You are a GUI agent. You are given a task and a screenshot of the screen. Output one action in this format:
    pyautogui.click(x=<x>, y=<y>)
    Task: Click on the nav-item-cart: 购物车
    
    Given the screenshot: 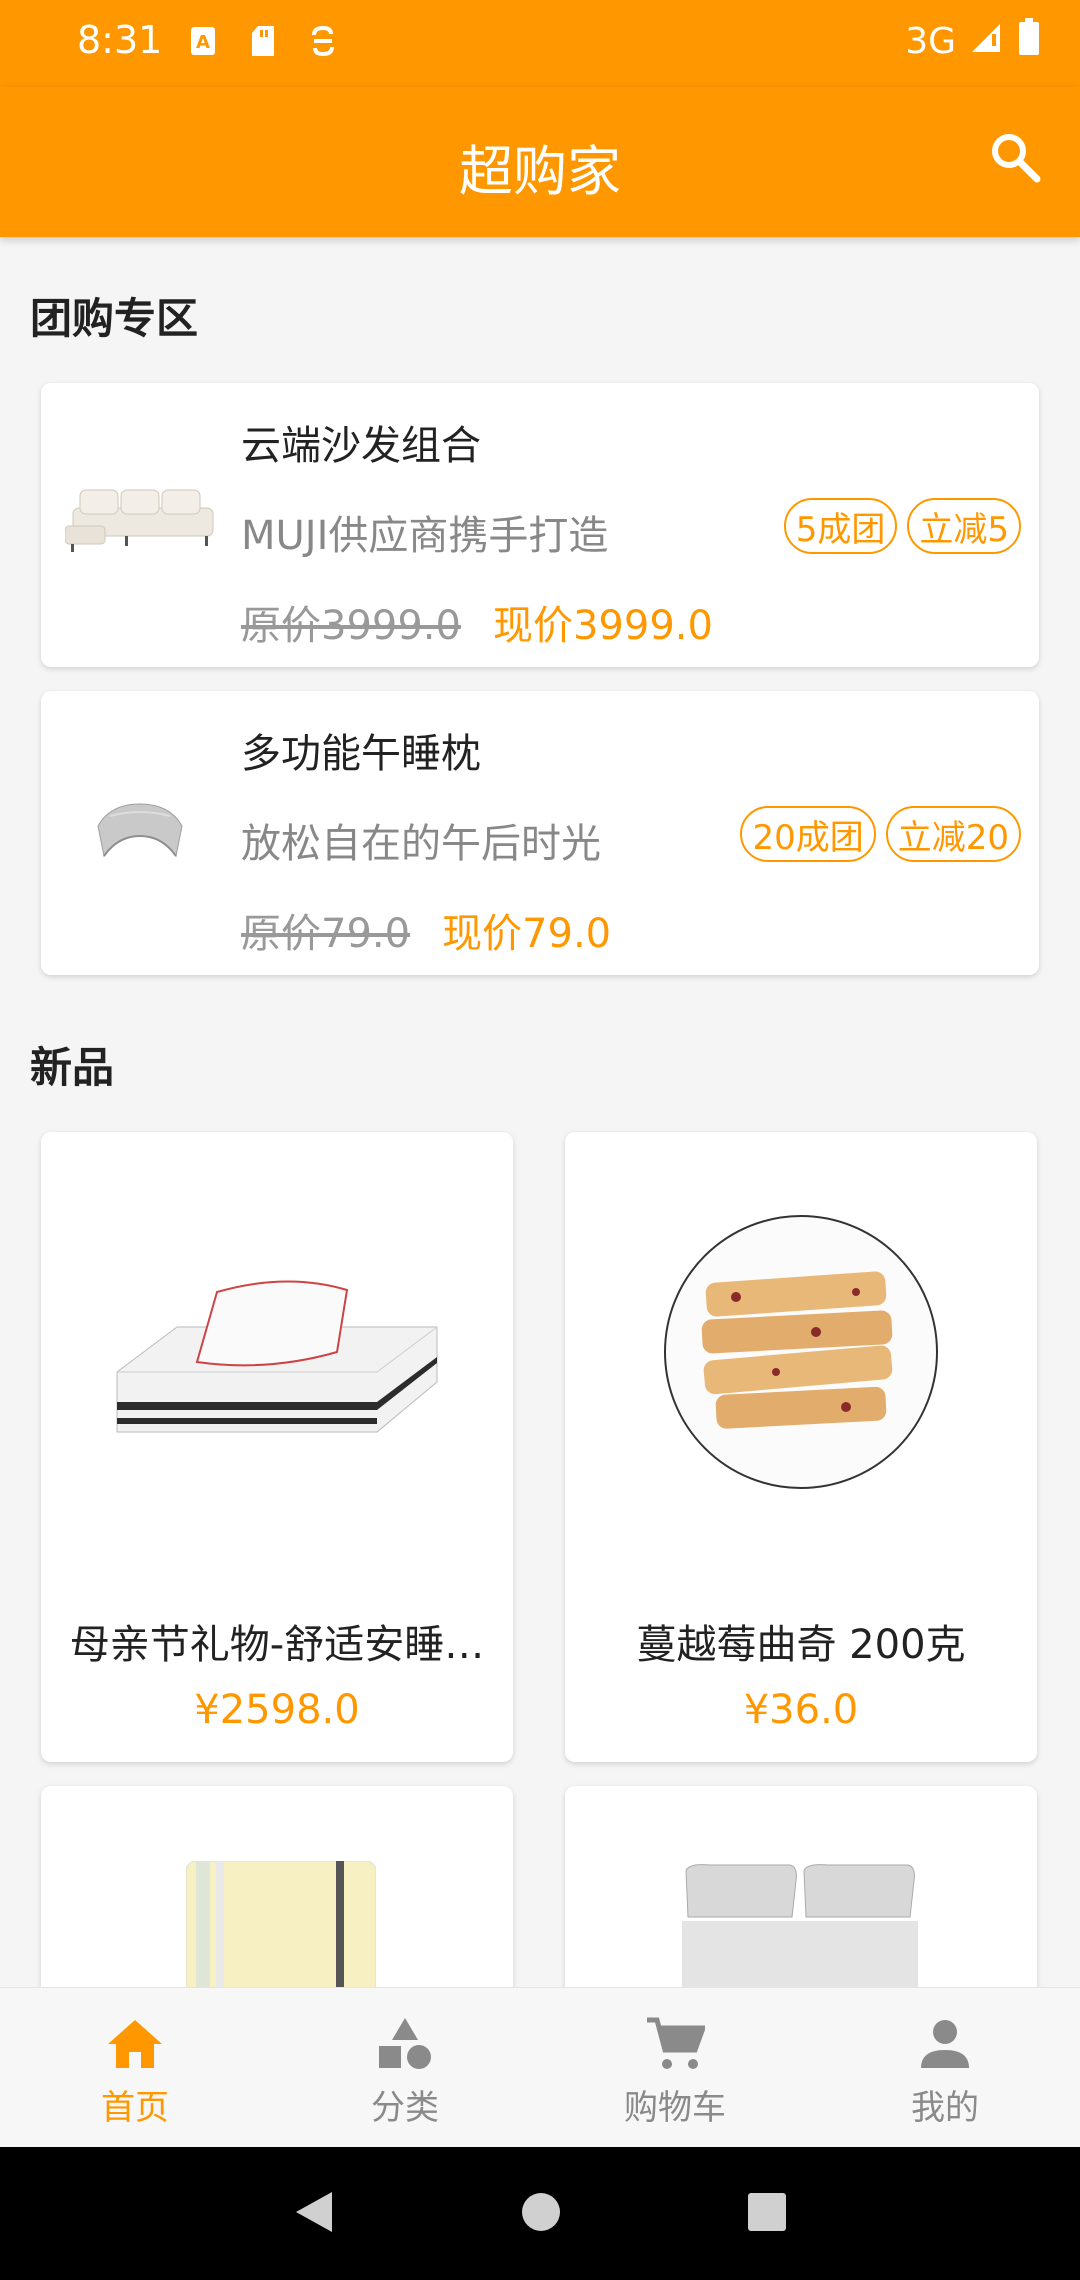 What is the action you would take?
    pyautogui.click(x=675, y=2067)
    